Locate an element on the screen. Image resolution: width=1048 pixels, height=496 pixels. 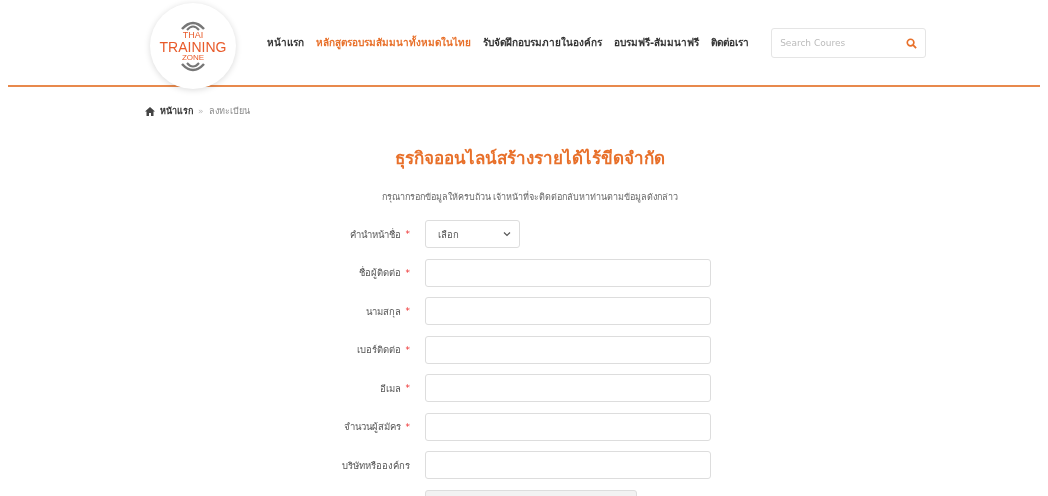
form-instructions: กรุณากรอกข้อมูลให้ครบถ้วน เจ้าหน้าที่จะติดต่อกลับหาท่านตามข้อมูลดังกล่าว is located at coordinates (530, 197).